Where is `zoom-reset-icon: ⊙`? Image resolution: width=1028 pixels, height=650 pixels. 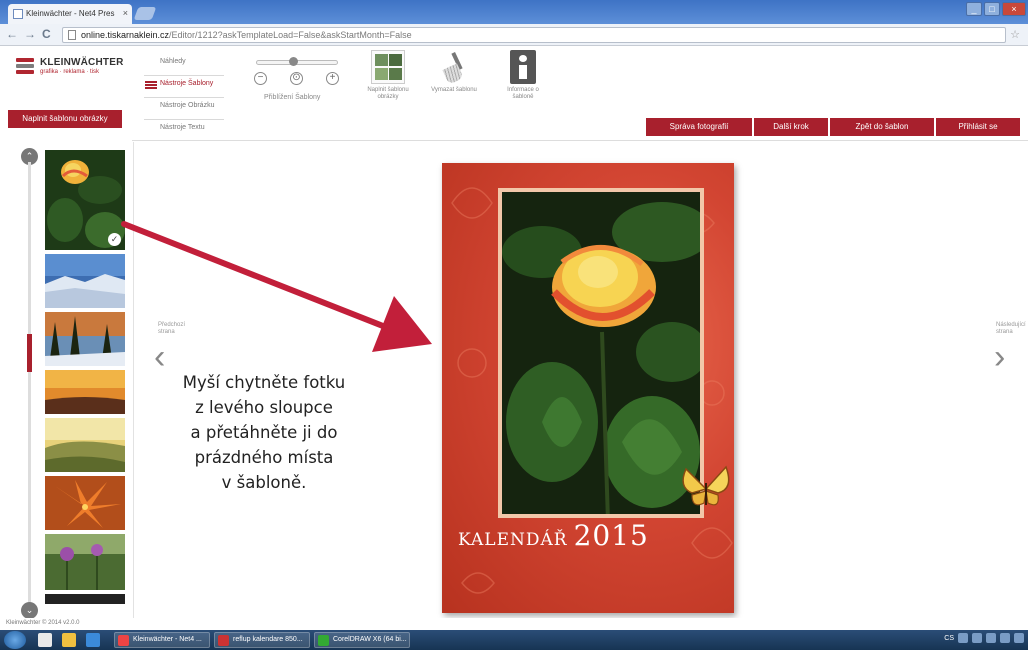
zoom-reset-icon: ⊙ is located at coordinates (296, 78).